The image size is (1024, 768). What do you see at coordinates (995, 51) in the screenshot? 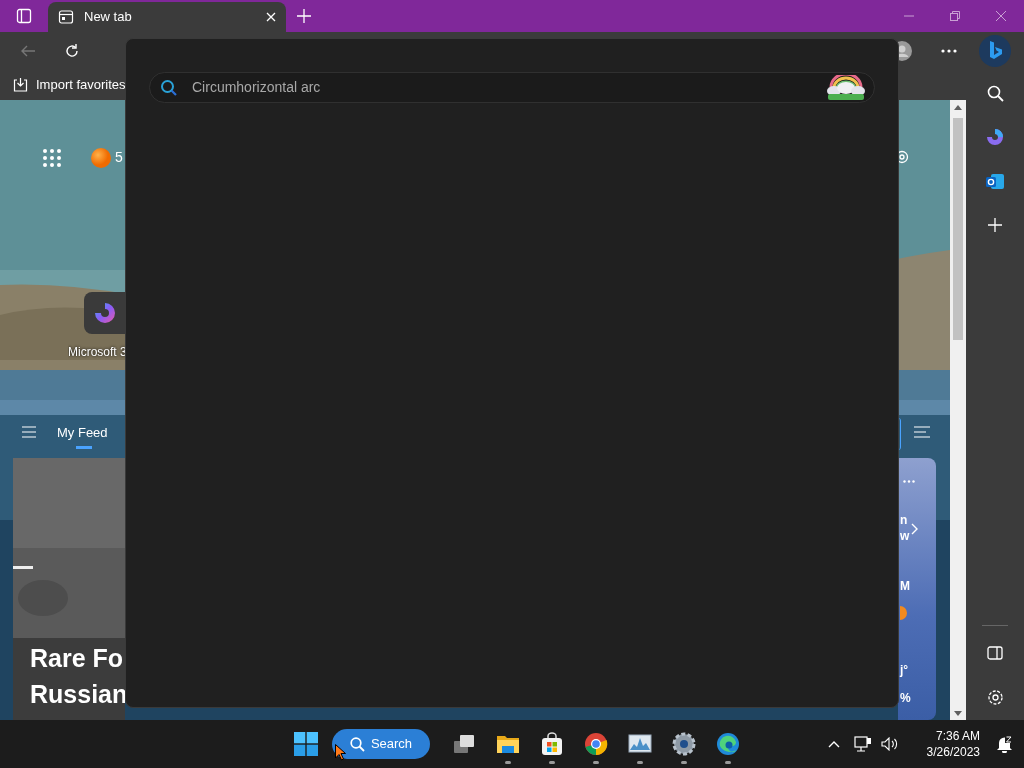
I see `bing-button` at bounding box center [995, 51].